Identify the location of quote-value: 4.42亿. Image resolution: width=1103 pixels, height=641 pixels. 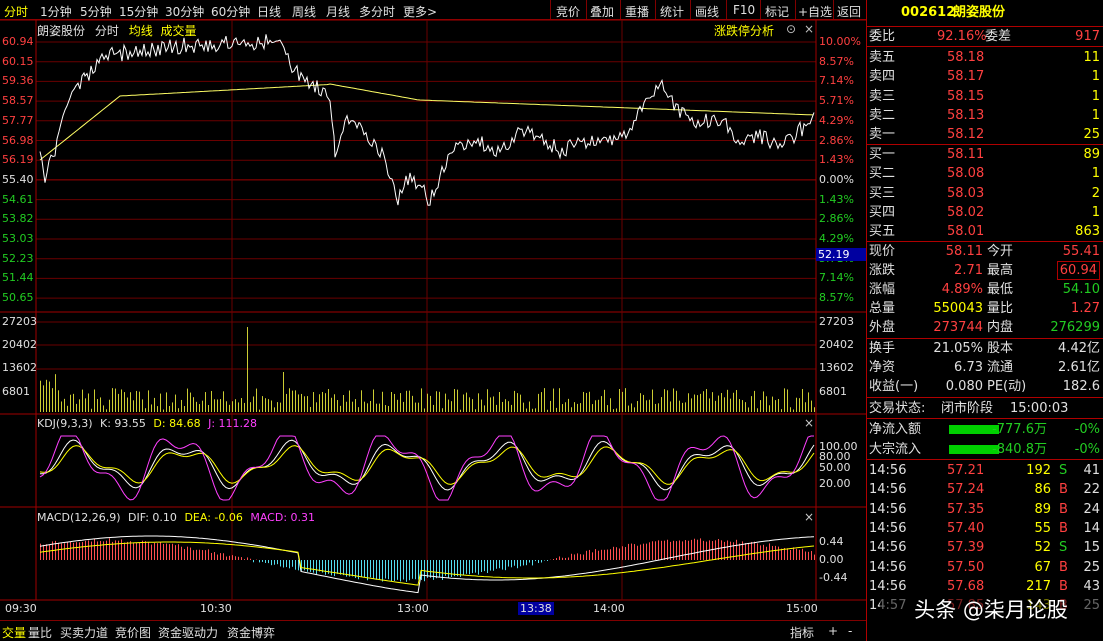
(1079, 348).